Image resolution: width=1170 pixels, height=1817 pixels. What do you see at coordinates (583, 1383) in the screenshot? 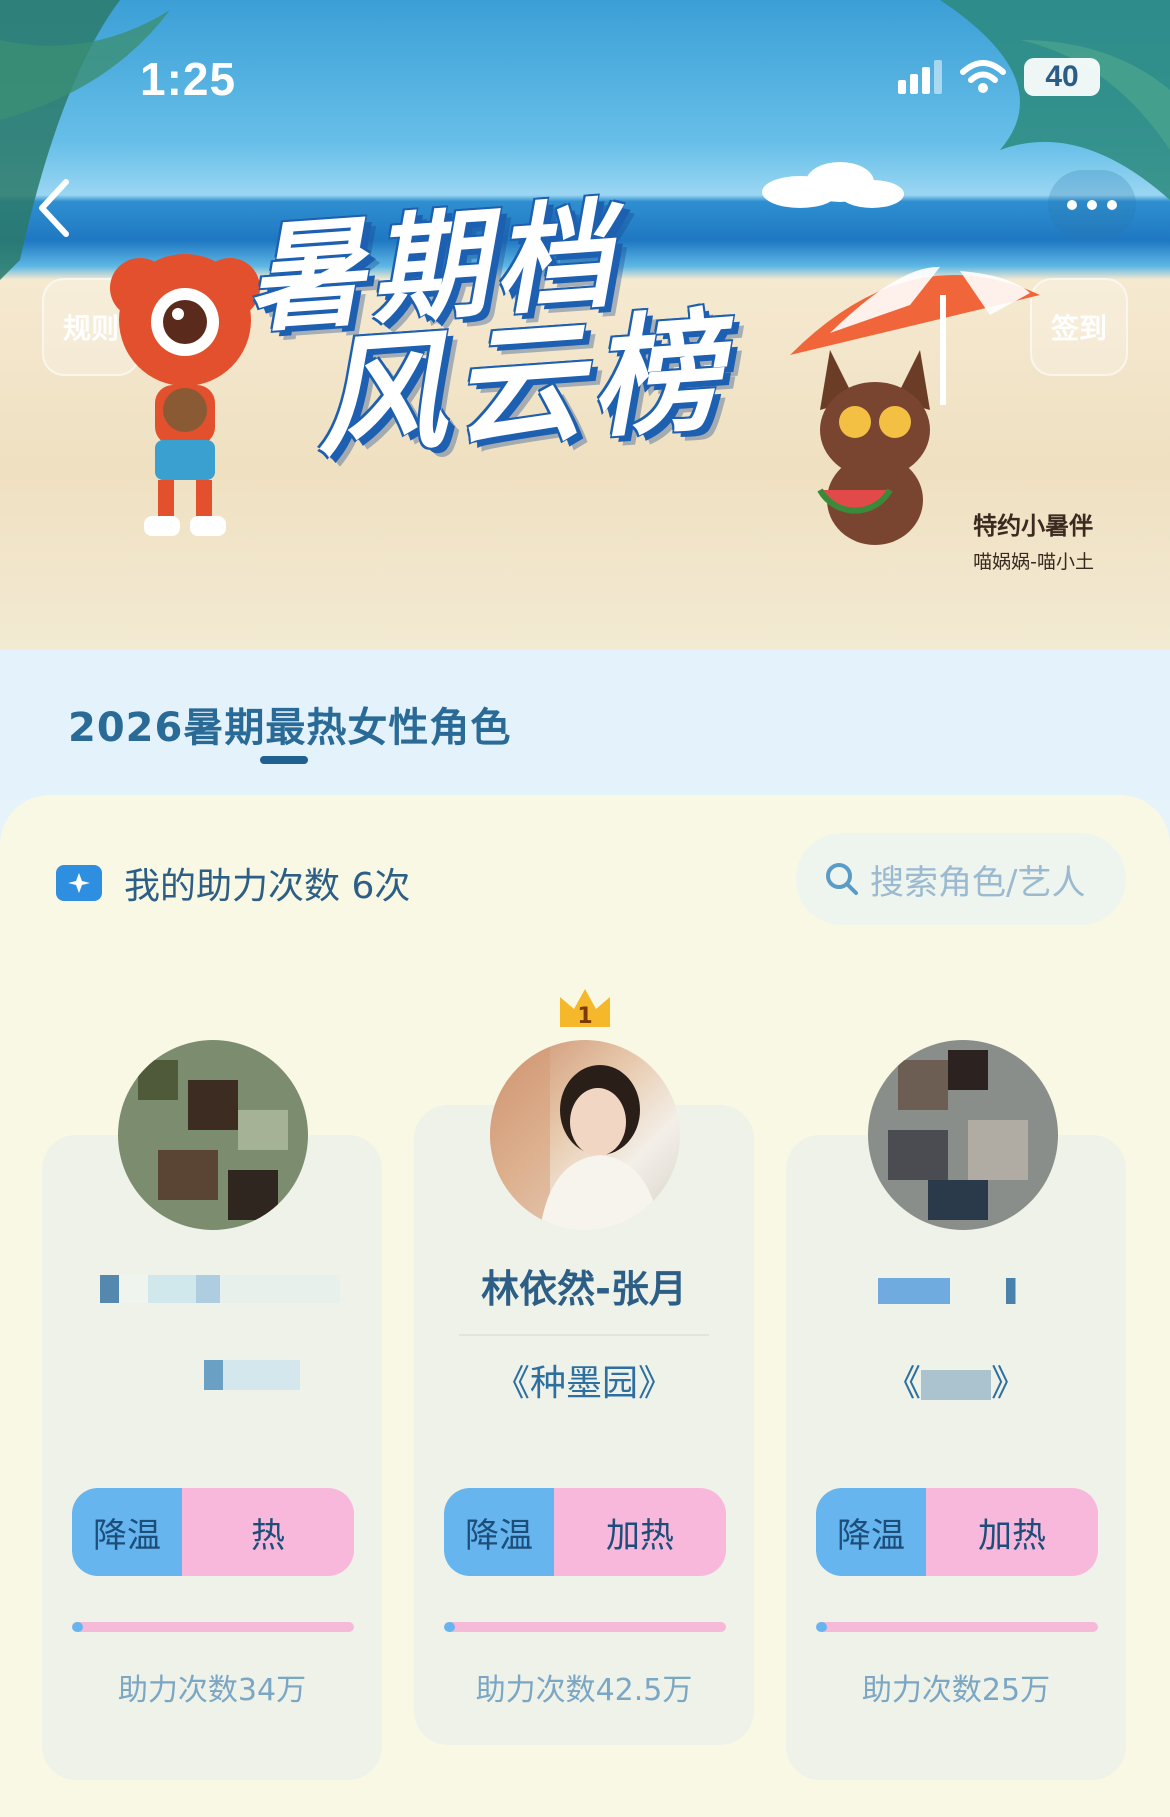
I see `work-title: 《种墨园》` at bounding box center [583, 1383].